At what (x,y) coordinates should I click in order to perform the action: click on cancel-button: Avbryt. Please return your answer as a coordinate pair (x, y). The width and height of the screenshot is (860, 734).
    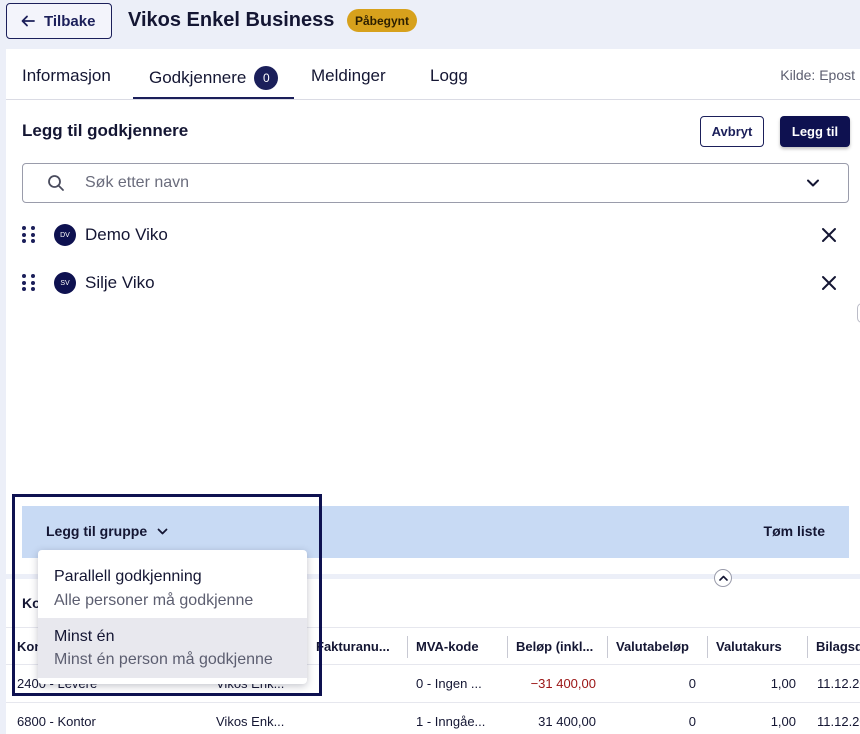
    Looking at the image, I should click on (732, 131).